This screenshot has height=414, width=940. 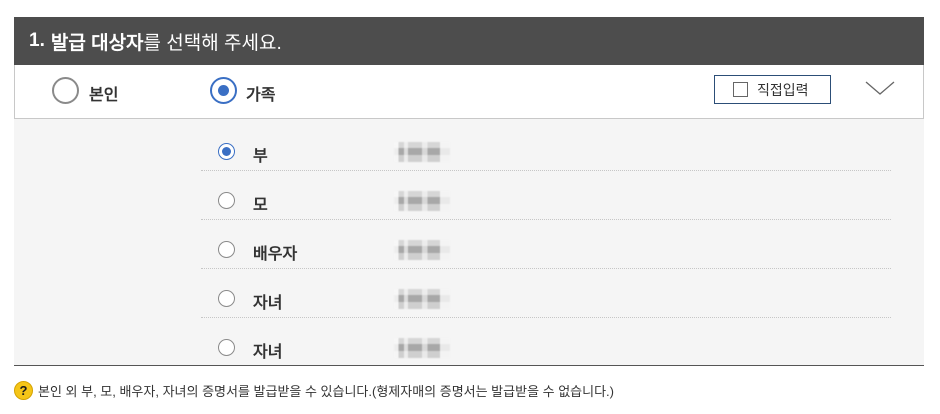 I want to click on section-title-bold: 발급 대상자, so click(x=97, y=43).